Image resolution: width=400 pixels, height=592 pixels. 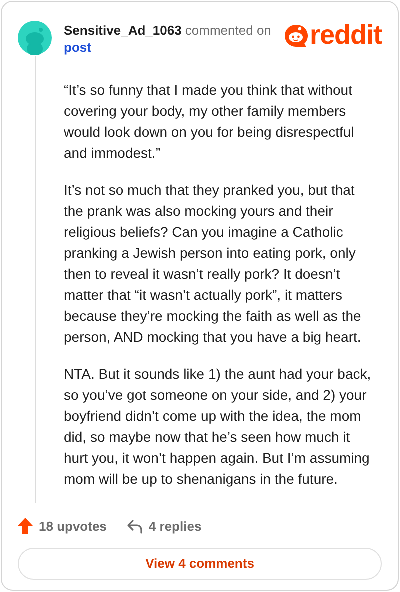 What do you see at coordinates (73, 527) in the screenshot?
I see `upvote-count: 18 upvotes` at bounding box center [73, 527].